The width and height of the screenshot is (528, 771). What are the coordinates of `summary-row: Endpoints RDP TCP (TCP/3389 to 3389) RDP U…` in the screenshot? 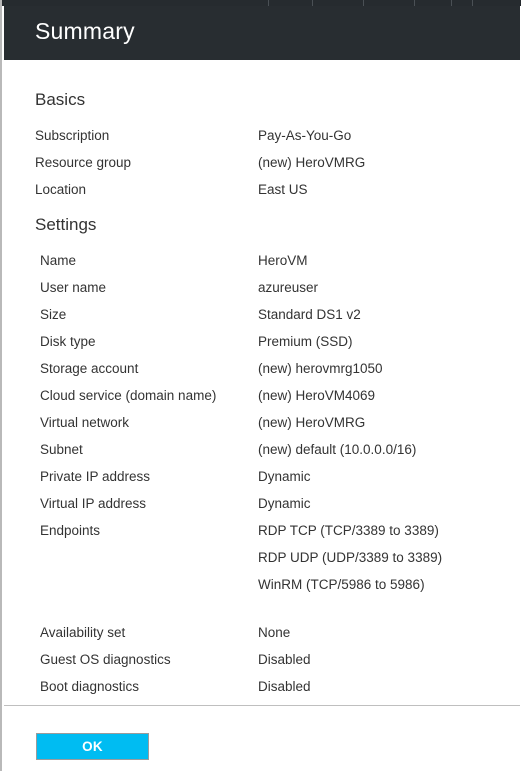 It's located at (262, 557).